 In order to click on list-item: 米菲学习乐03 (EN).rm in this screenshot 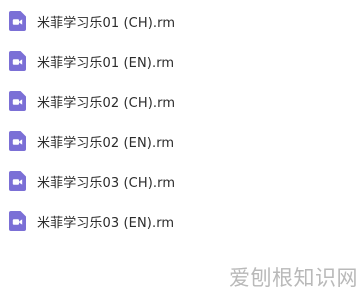, I will do `click(150, 221)`.